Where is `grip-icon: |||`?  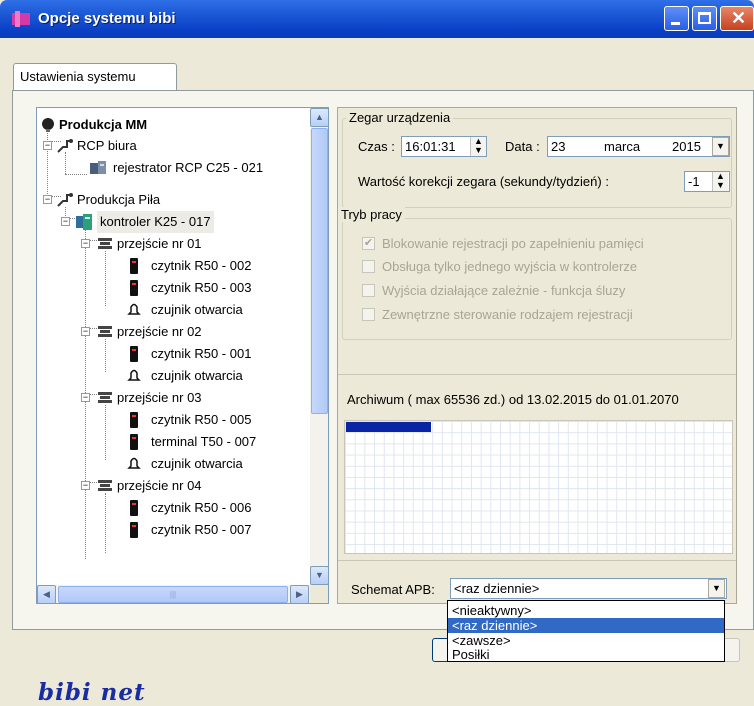 grip-icon: ||| is located at coordinates (173, 594).